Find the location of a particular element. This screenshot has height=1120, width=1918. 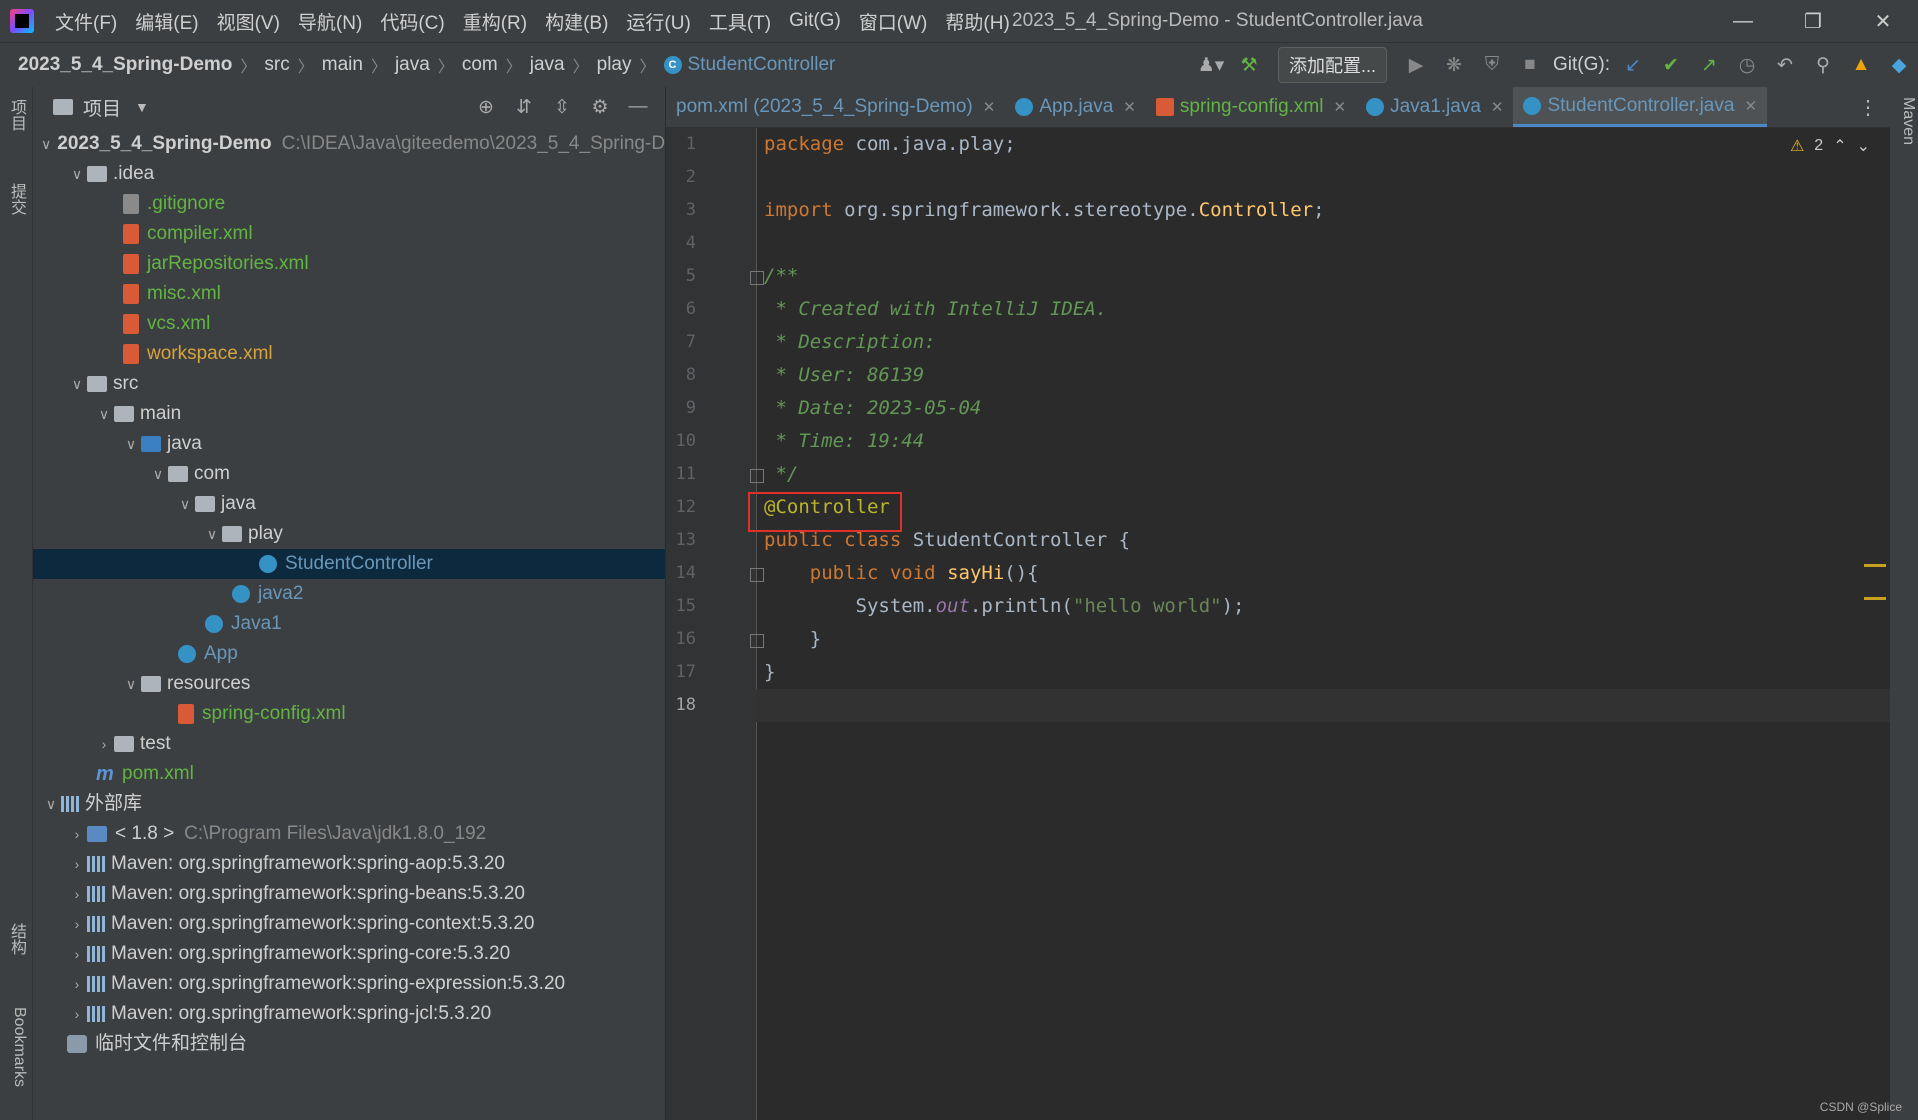

menu-code: 代码(C) is located at coordinates (412, 21).